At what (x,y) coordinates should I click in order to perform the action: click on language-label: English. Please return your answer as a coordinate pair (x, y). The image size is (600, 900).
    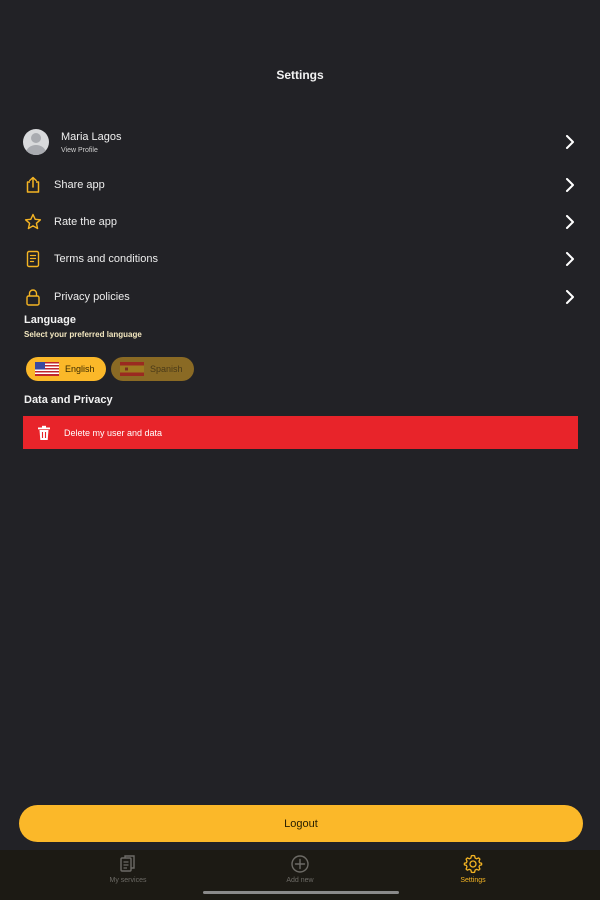
    Looking at the image, I should click on (80, 369).